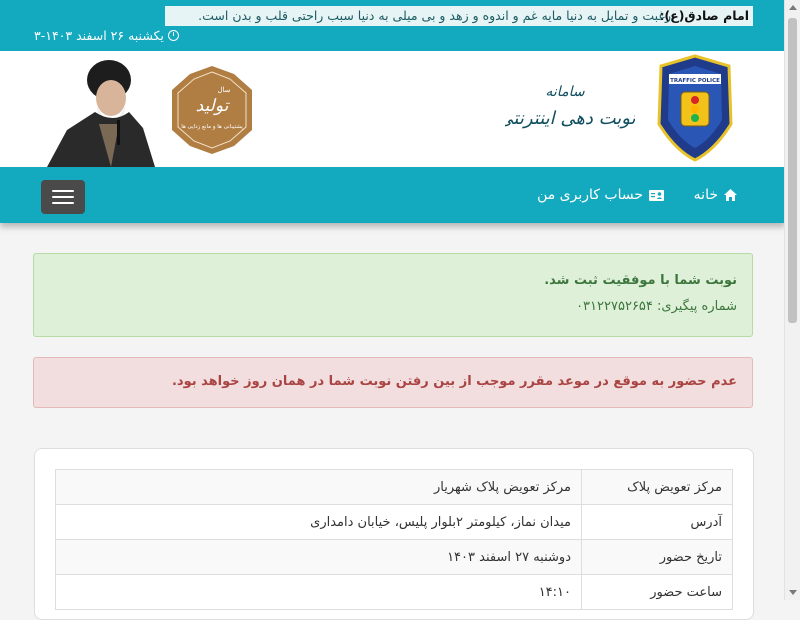 This screenshot has width=800, height=620. I want to click on main-navbar: خانه حساب کاربری من, so click(392, 195).